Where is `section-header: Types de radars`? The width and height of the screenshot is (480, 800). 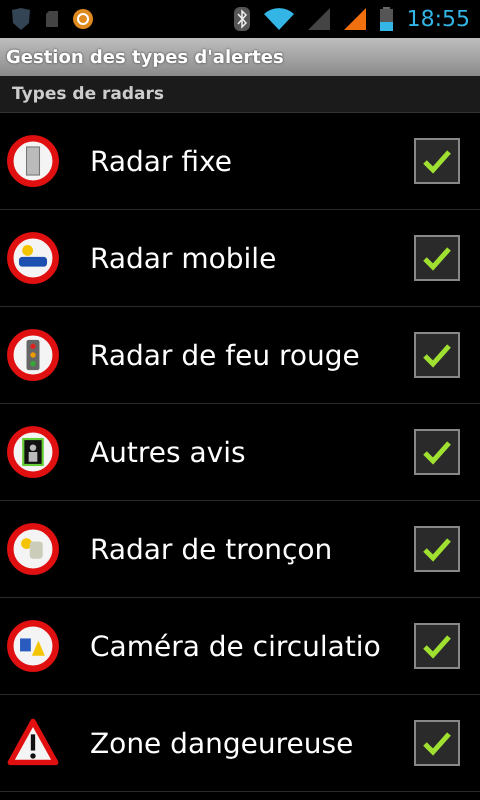
section-header: Types de radars is located at coordinates (240, 94).